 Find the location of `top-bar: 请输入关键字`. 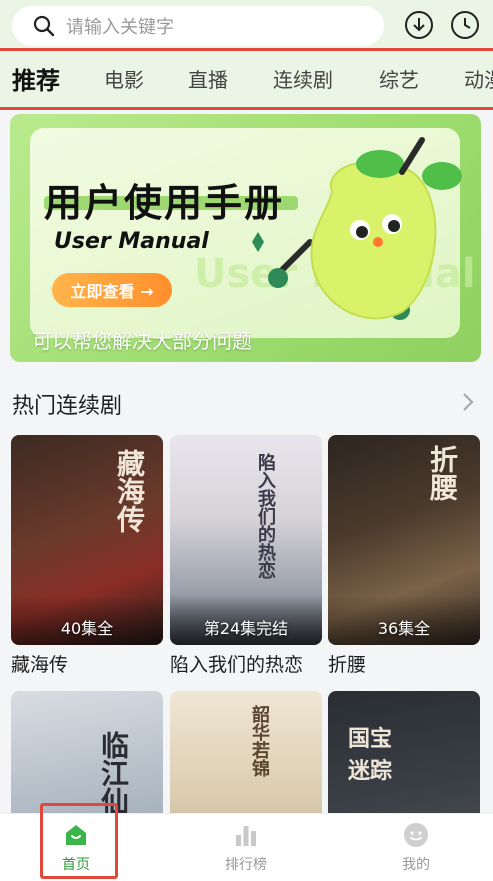

top-bar: 请输入关键字 is located at coordinates (246, 24).